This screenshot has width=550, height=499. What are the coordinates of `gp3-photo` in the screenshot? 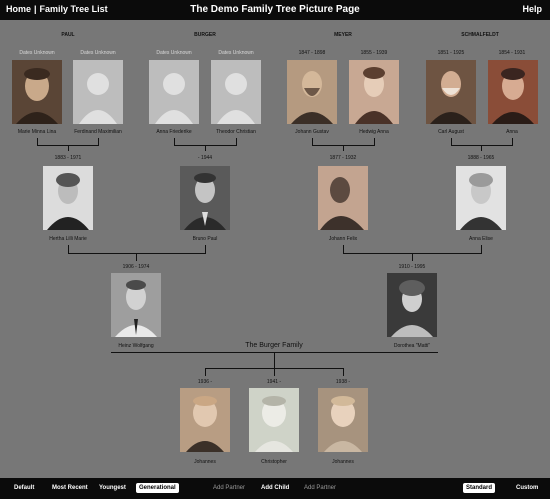 It's located at (174, 92).